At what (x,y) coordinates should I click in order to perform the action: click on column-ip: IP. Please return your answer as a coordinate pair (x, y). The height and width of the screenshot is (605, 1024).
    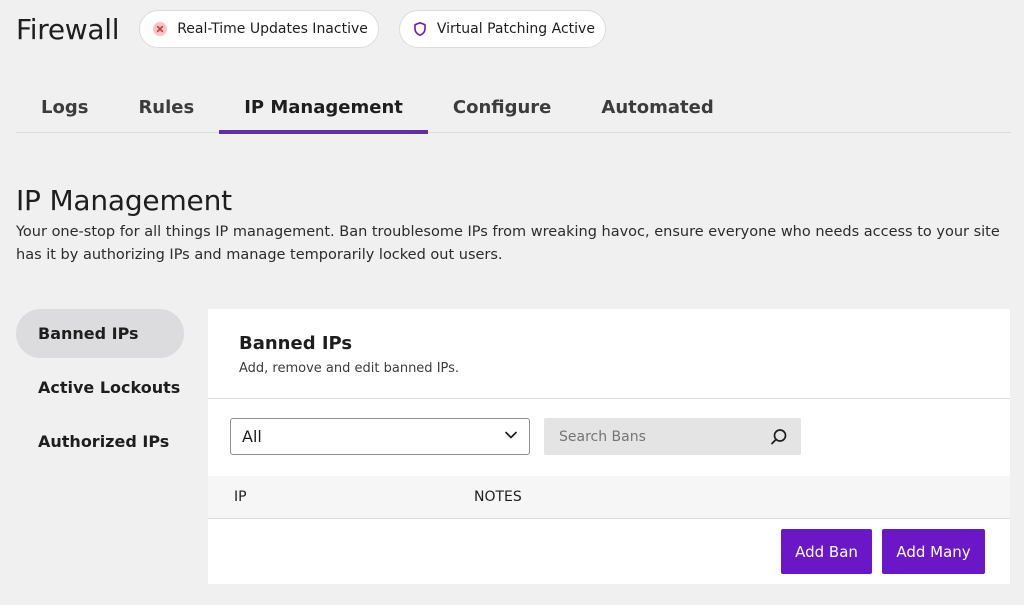
    Looking at the image, I should click on (240, 497).